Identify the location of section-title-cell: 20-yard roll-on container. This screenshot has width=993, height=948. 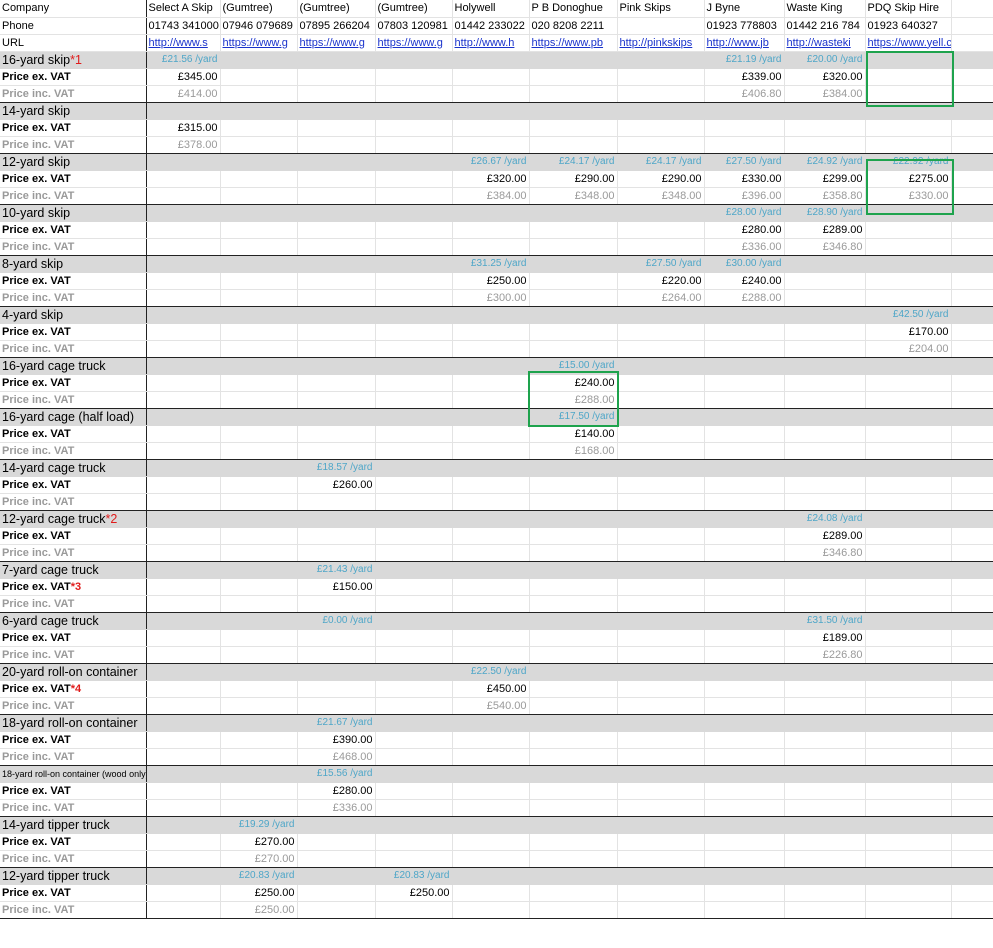
(73, 672).